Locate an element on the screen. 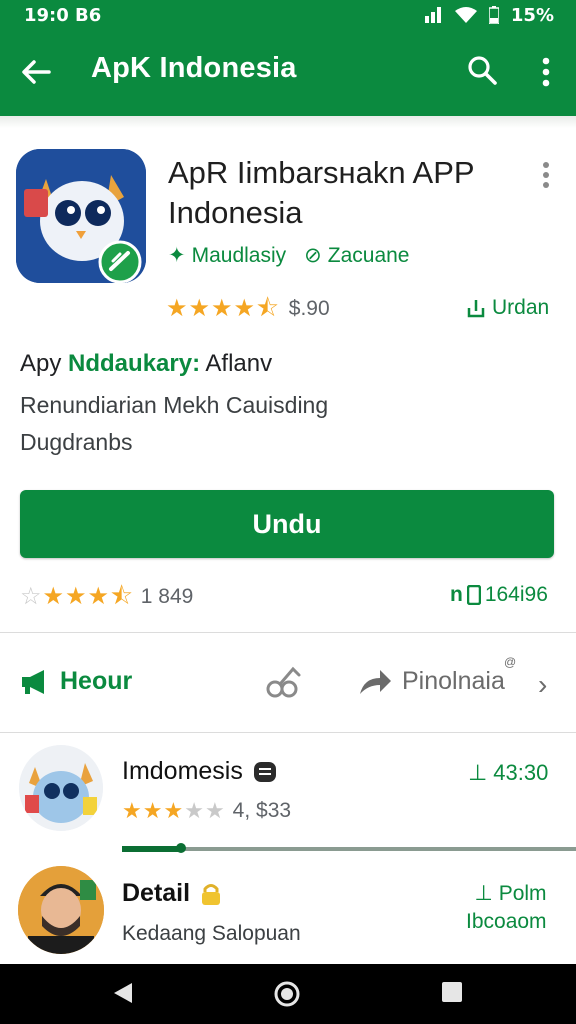 The width and height of the screenshot is (576, 1024). navigation-bar is located at coordinates (288, 994).